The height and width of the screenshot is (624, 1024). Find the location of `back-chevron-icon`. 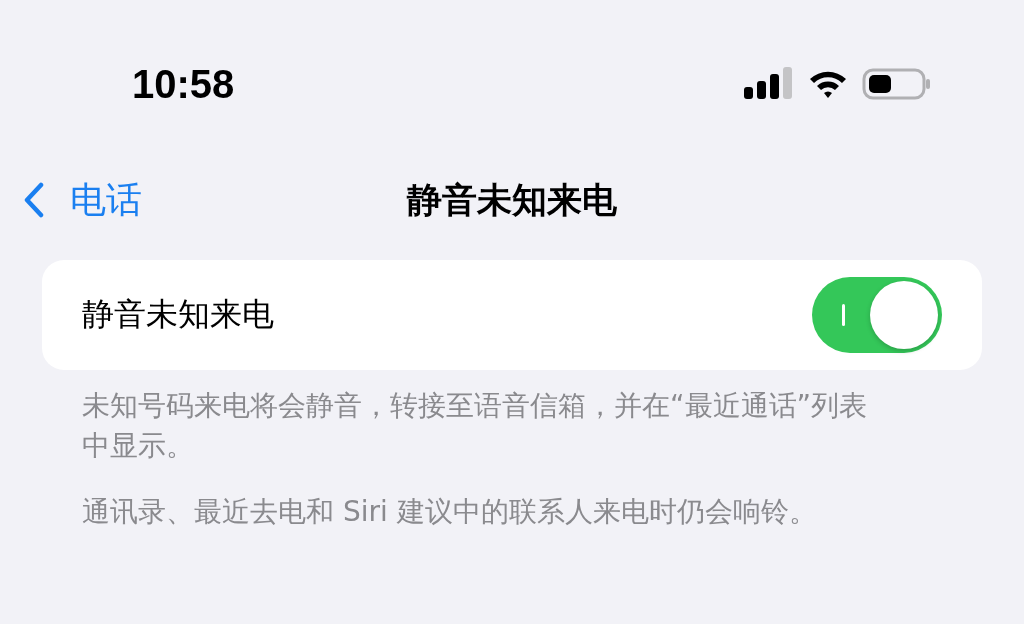

back-chevron-icon is located at coordinates (34, 200).